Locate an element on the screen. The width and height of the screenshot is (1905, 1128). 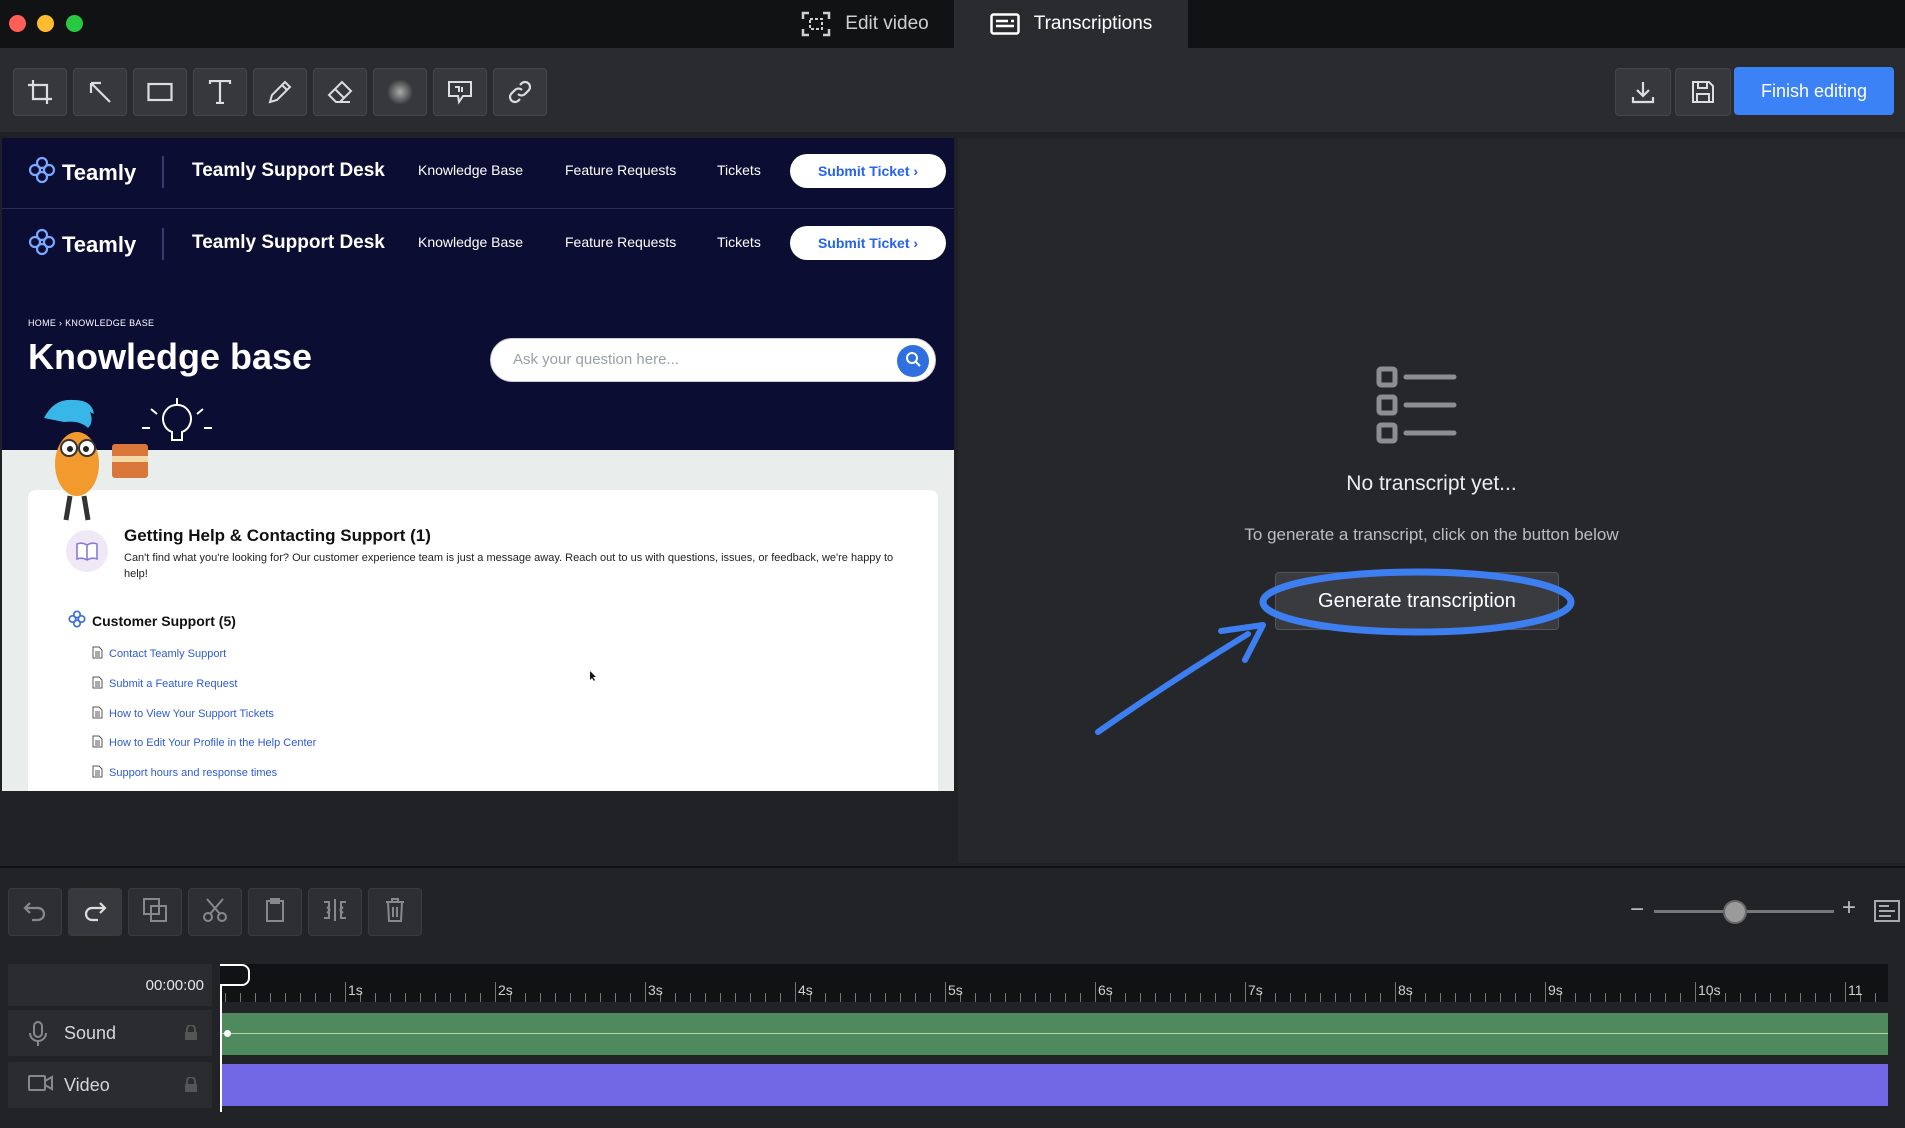
delete-button is located at coordinates (395, 912).